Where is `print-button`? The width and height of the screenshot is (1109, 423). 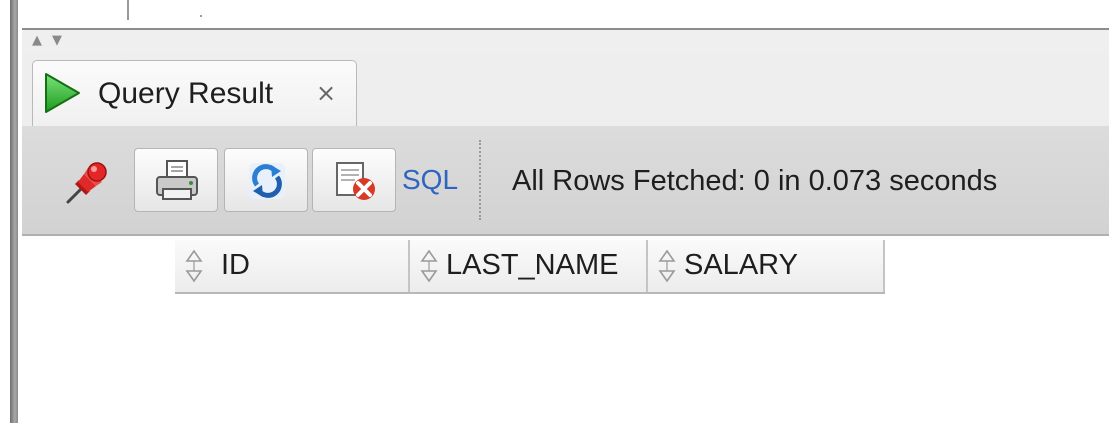 print-button is located at coordinates (176, 180).